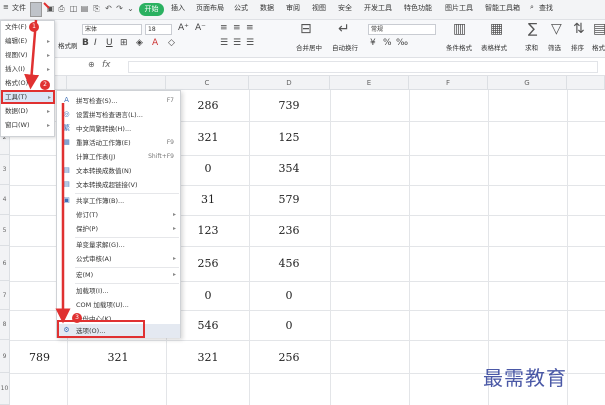 The image size is (605, 405). Describe the element at coordinates (45, 85) in the screenshot. I see `step-badge-2: 2` at that location.